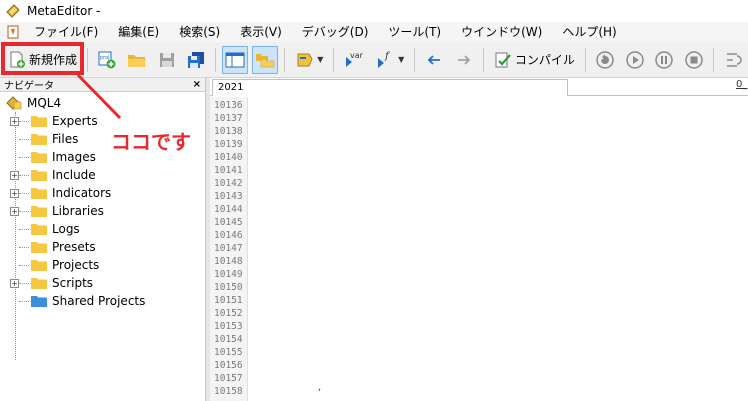 This screenshot has height=401, width=748. Describe the element at coordinates (335, 32) in the screenshot. I see `menu-debug: デバッグ(D)` at that location.